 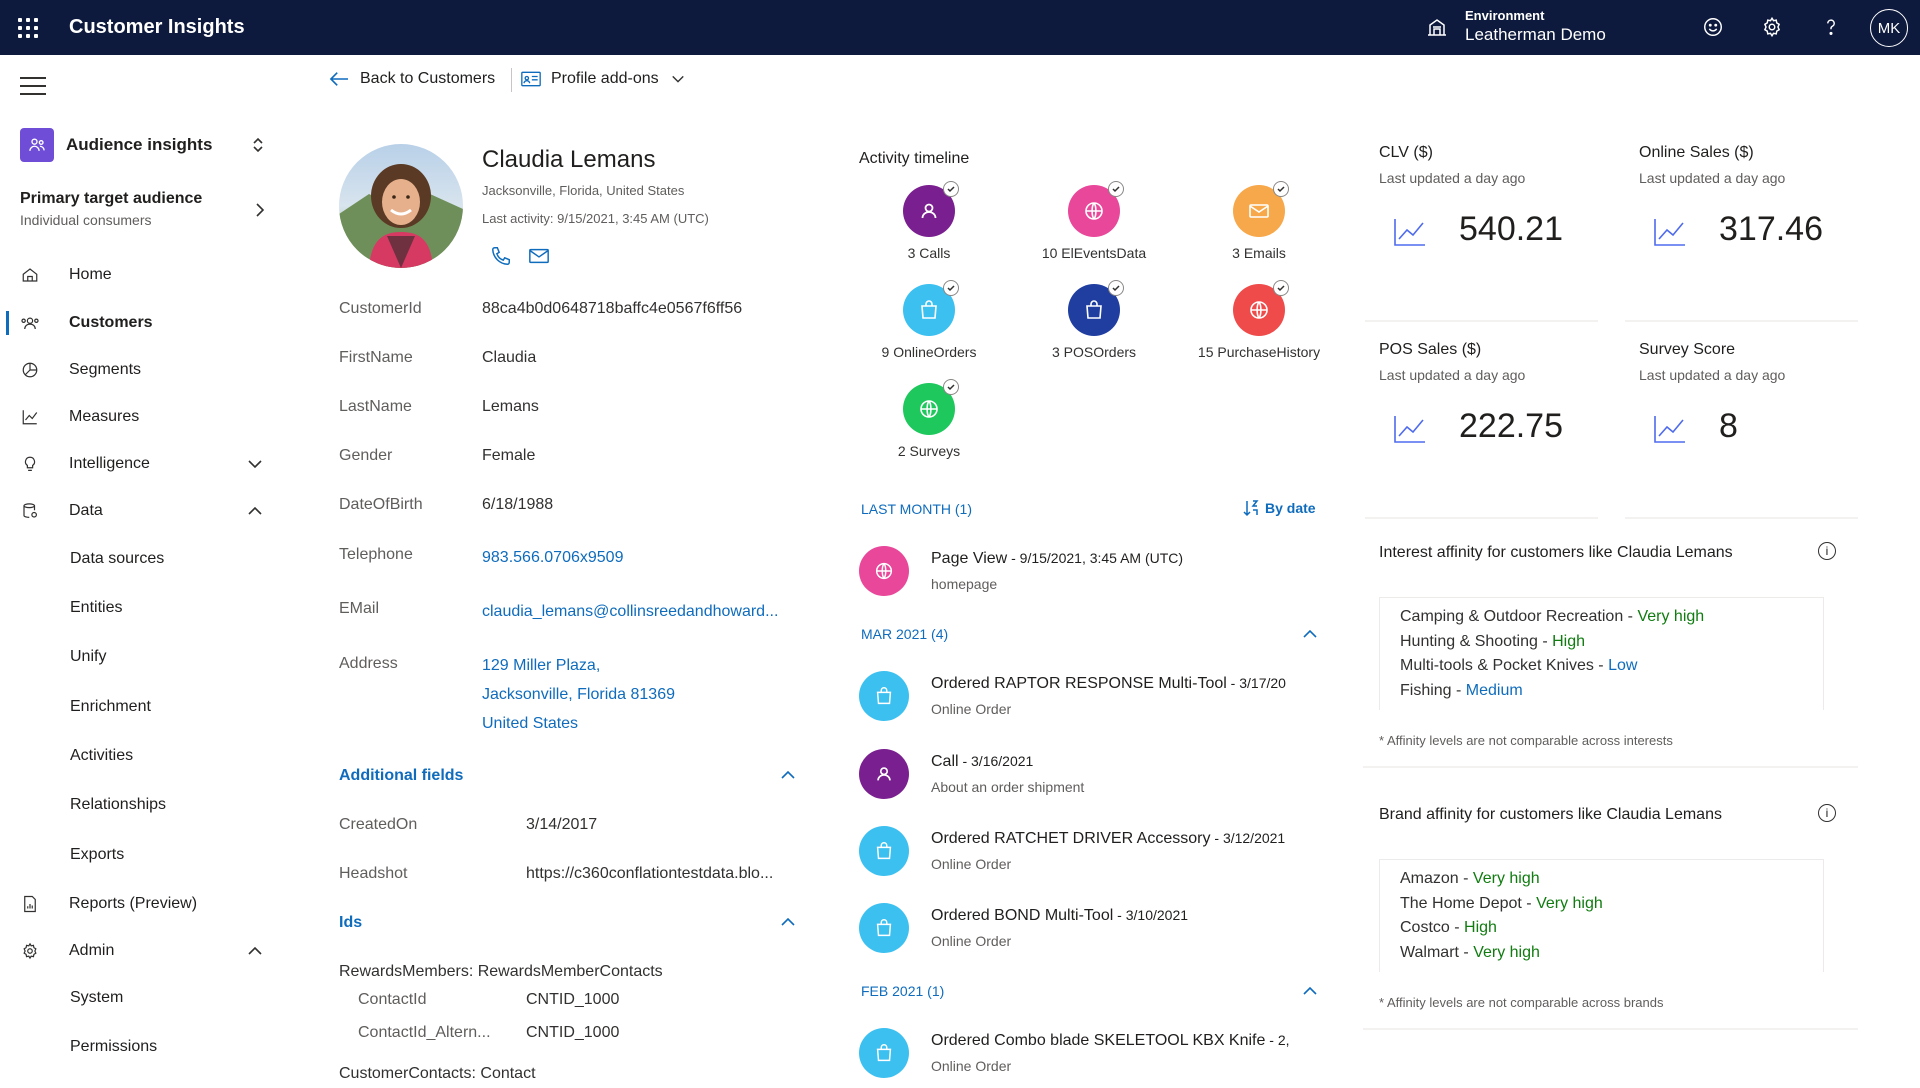 What do you see at coordinates (27, 27) in the screenshot?
I see `app-launcher-icon` at bounding box center [27, 27].